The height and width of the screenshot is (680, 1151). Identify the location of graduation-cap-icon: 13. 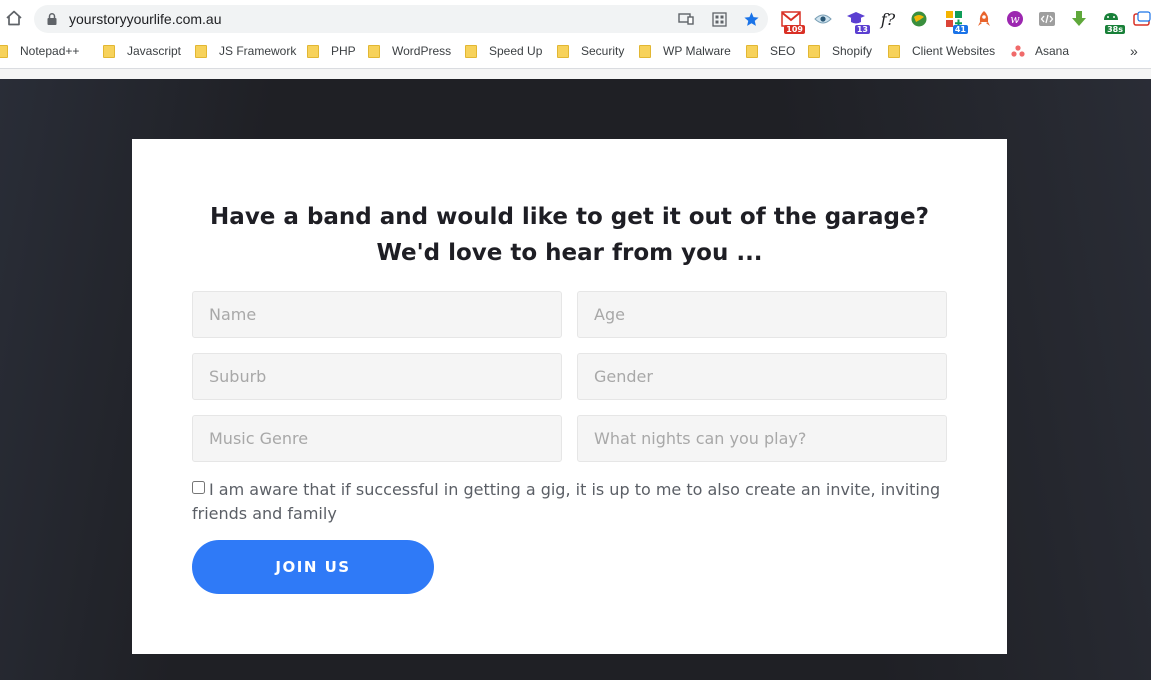
(857, 21).